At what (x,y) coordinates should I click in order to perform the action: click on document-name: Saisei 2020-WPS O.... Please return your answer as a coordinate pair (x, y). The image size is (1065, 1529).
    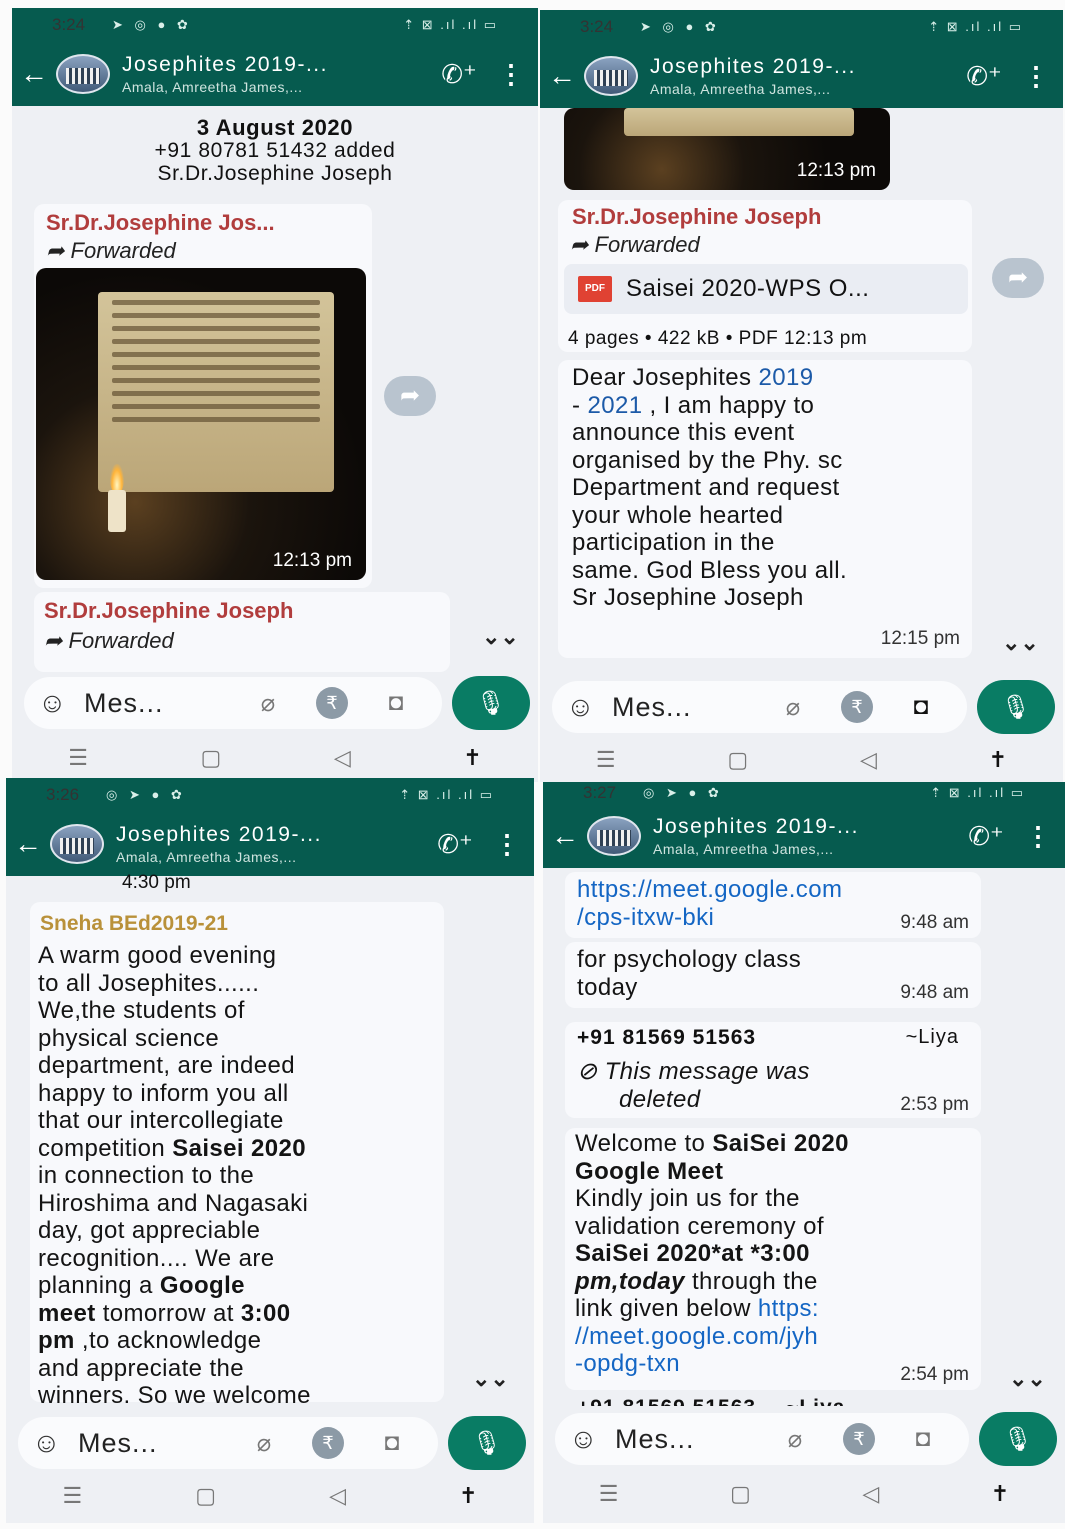
    Looking at the image, I should click on (748, 288).